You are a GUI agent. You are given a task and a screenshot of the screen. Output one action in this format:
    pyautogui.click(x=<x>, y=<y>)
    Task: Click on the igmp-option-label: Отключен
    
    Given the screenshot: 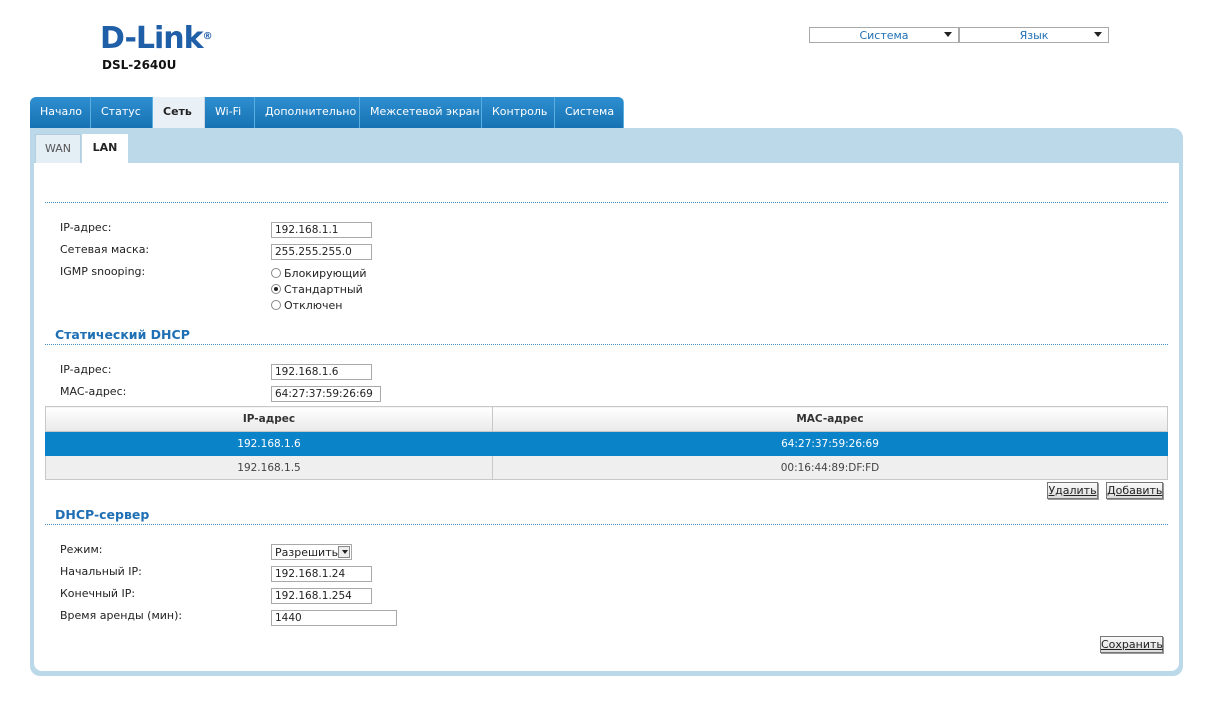 What is the action you would take?
    pyautogui.click(x=313, y=305)
    